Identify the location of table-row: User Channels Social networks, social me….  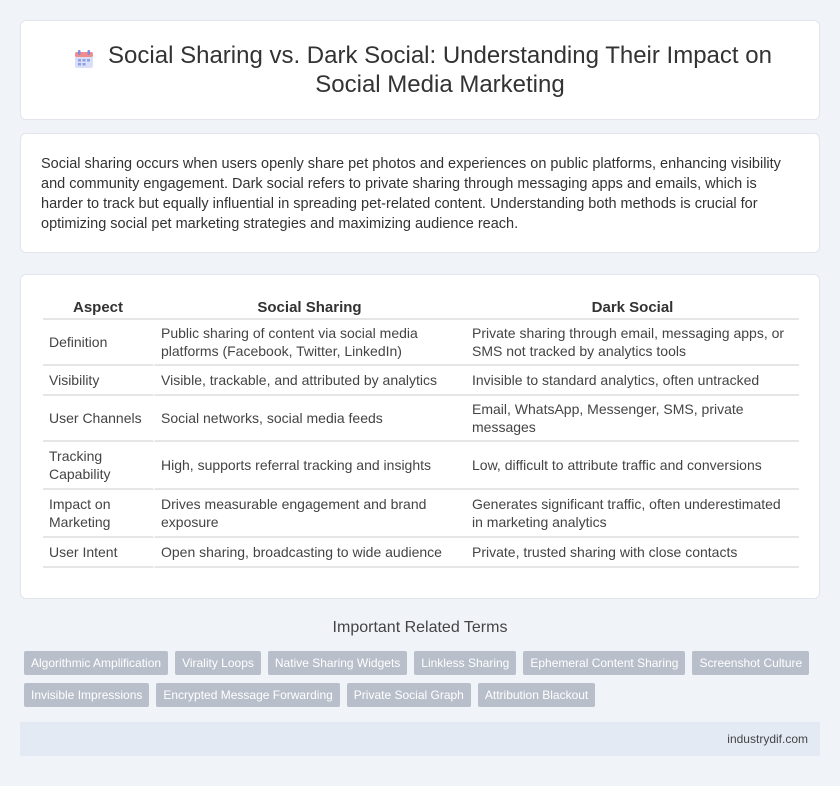
(421, 419).